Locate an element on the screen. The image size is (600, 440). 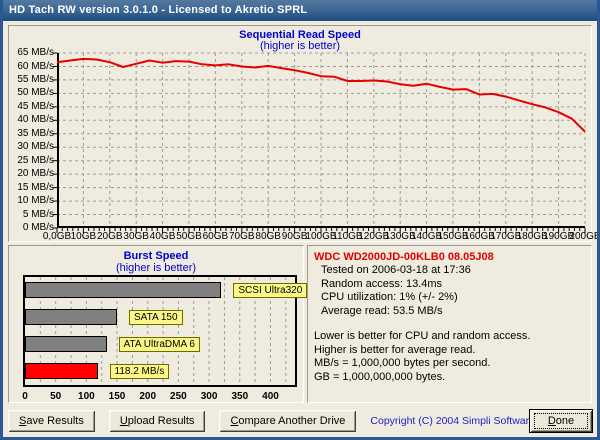
save-results-label: Save Results is located at coordinates (51, 421).